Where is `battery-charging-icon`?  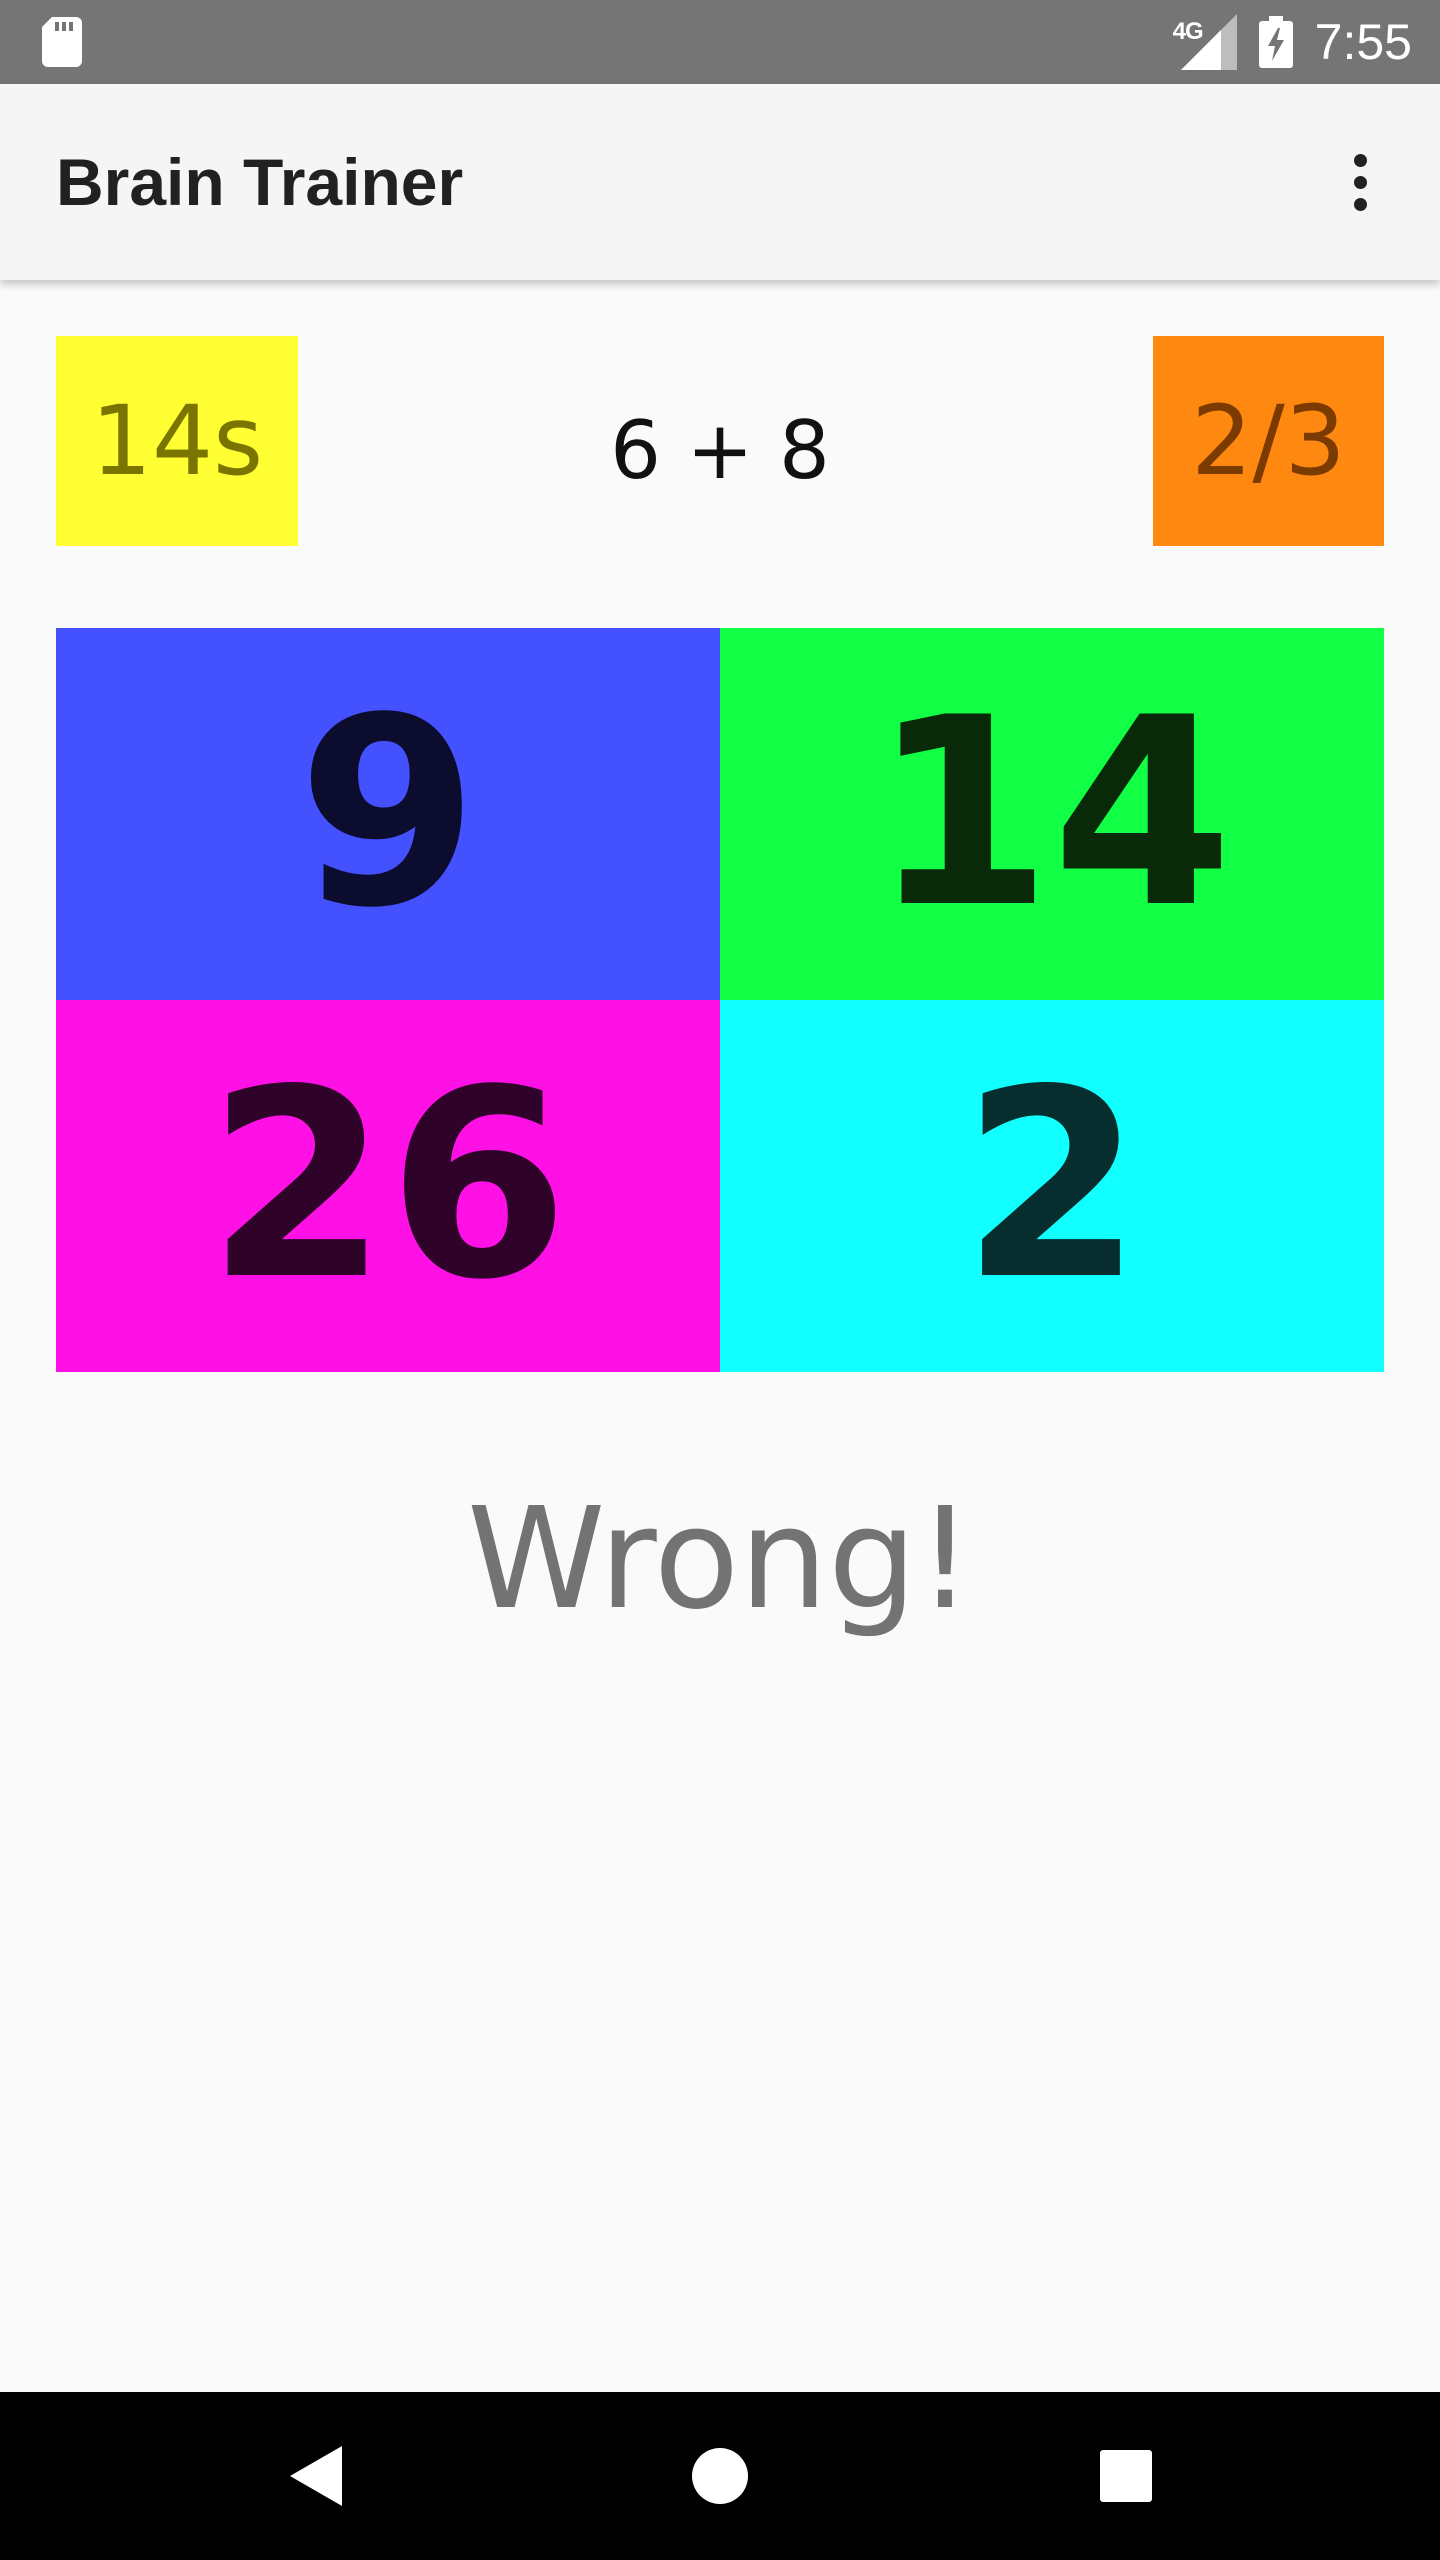
battery-charging-icon is located at coordinates (1275, 42).